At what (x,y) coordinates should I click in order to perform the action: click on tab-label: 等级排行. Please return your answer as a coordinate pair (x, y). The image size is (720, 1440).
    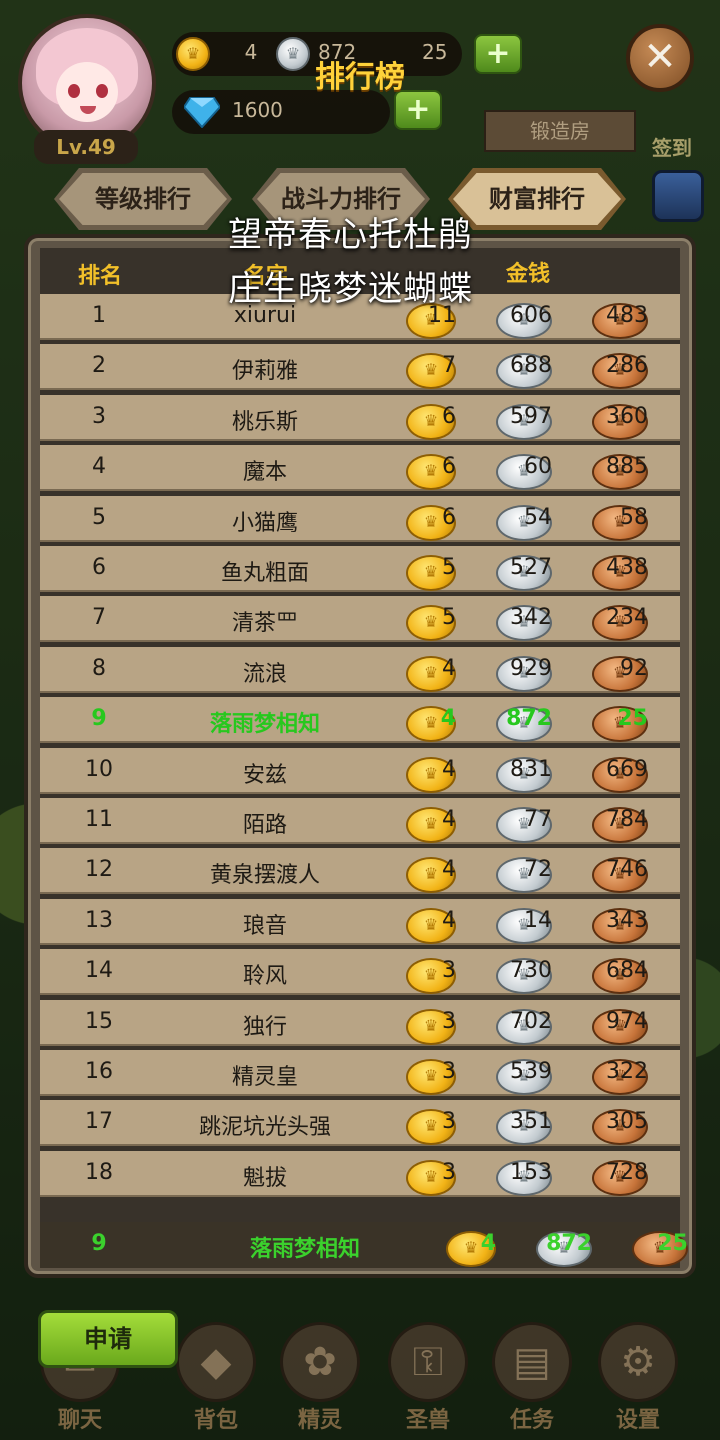
    Looking at the image, I should click on (143, 199).